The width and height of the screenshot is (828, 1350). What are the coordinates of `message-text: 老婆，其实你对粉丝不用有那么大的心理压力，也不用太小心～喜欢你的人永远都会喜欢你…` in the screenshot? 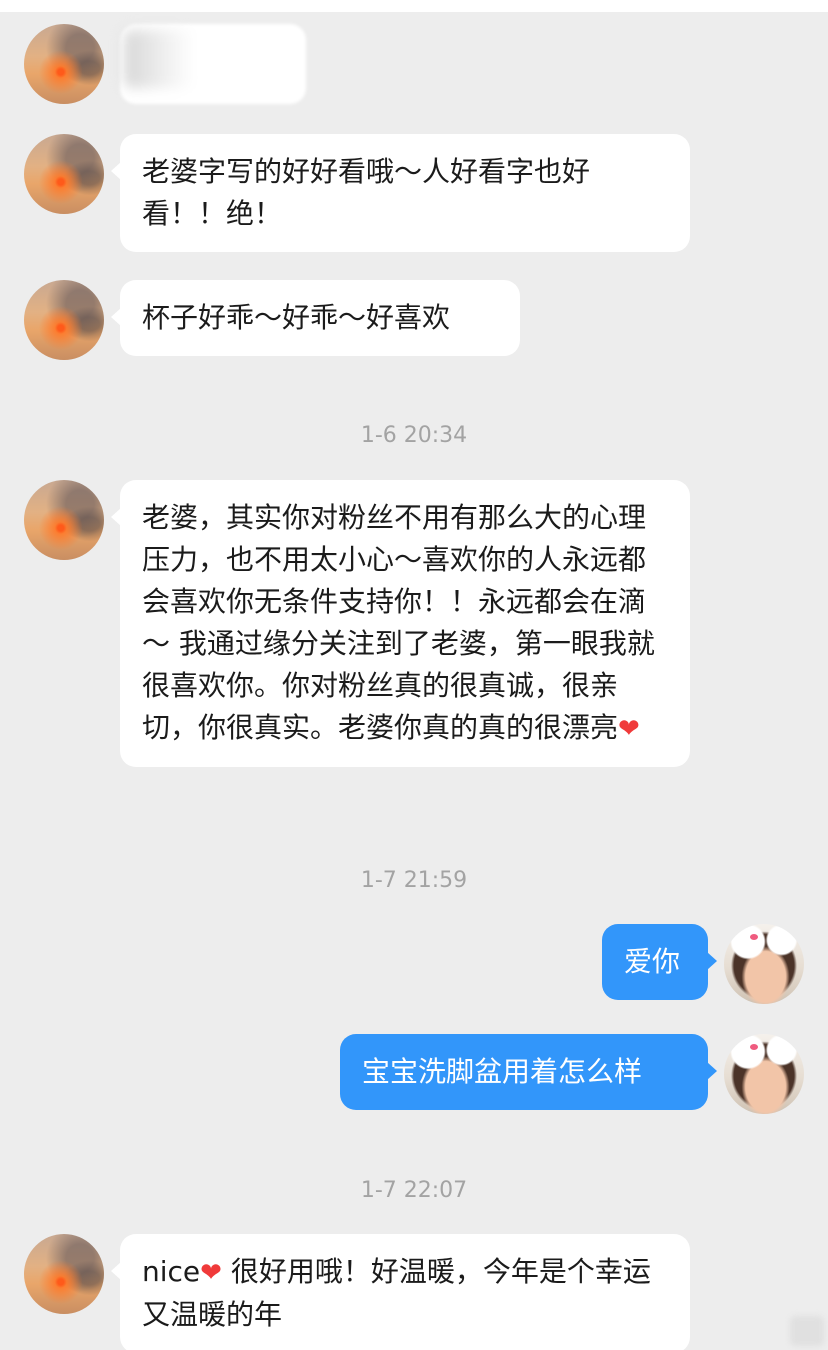 It's located at (398, 622).